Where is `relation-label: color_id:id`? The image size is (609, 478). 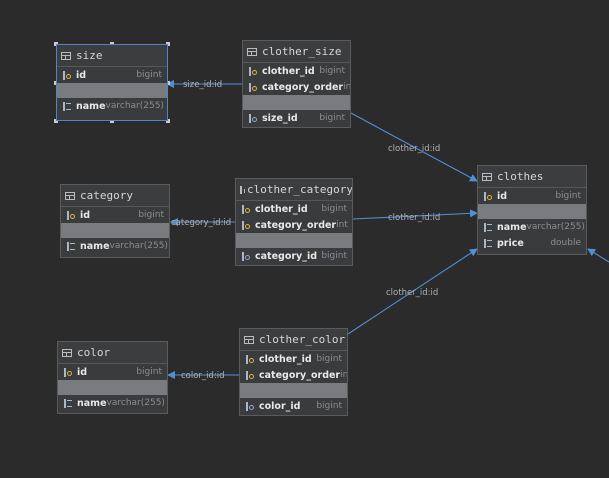
relation-label: color_id:id is located at coordinates (203, 376).